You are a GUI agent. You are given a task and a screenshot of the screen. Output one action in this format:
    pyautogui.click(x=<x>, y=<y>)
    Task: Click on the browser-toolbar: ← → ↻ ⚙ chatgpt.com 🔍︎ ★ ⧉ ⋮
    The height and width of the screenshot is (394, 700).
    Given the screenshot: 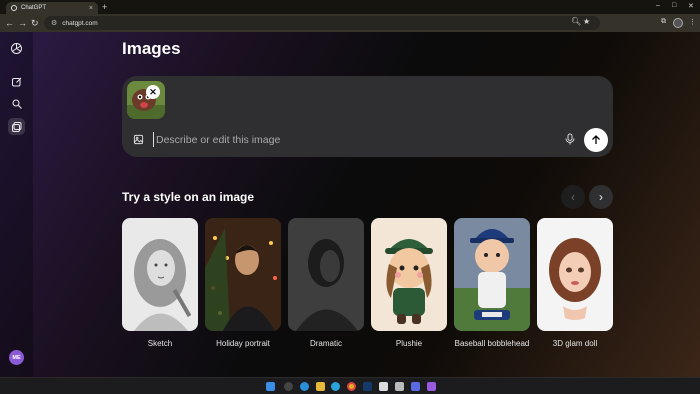 What is the action you would take?
    pyautogui.click(x=350, y=23)
    